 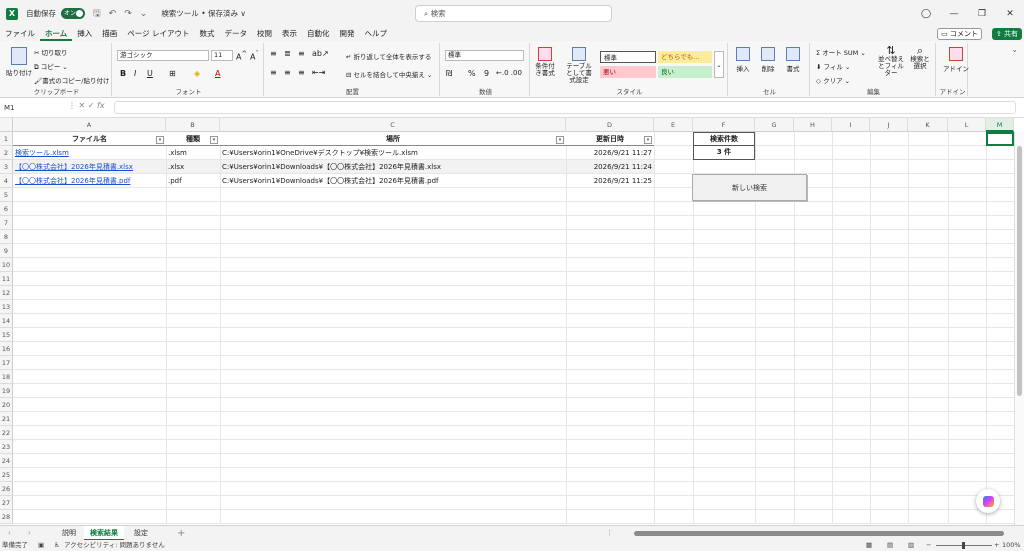 What do you see at coordinates (6, 517) in the screenshot?
I see `row-header: 28` at bounding box center [6, 517].